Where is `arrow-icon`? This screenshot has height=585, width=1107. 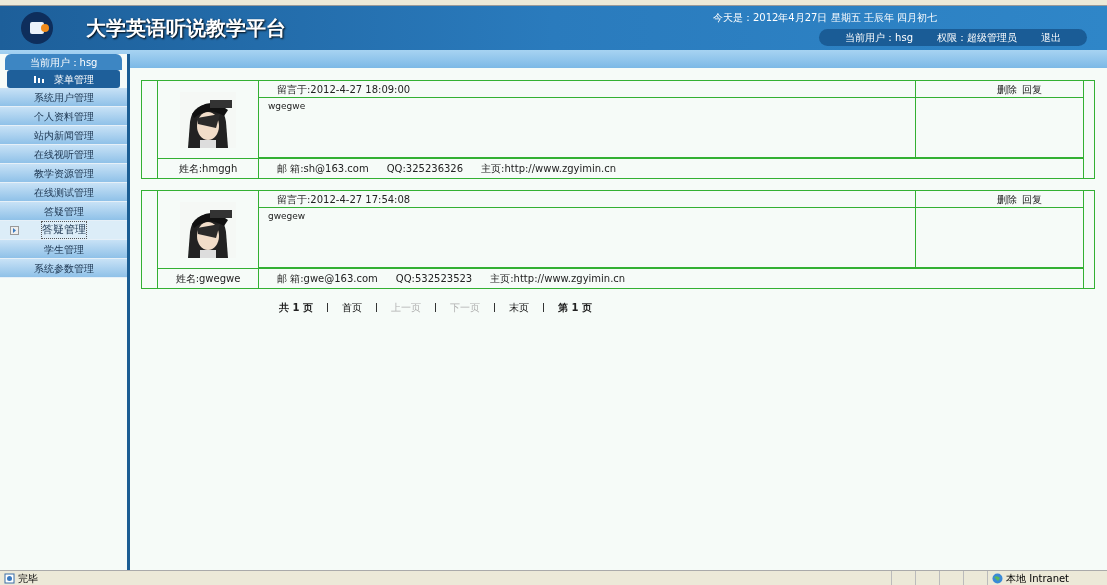 arrow-icon is located at coordinates (14, 230).